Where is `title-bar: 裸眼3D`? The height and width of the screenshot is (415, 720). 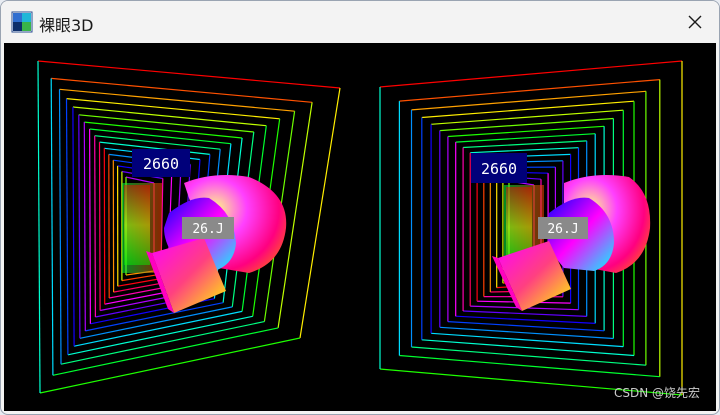
title-bar: 裸眼3D is located at coordinates (360, 22).